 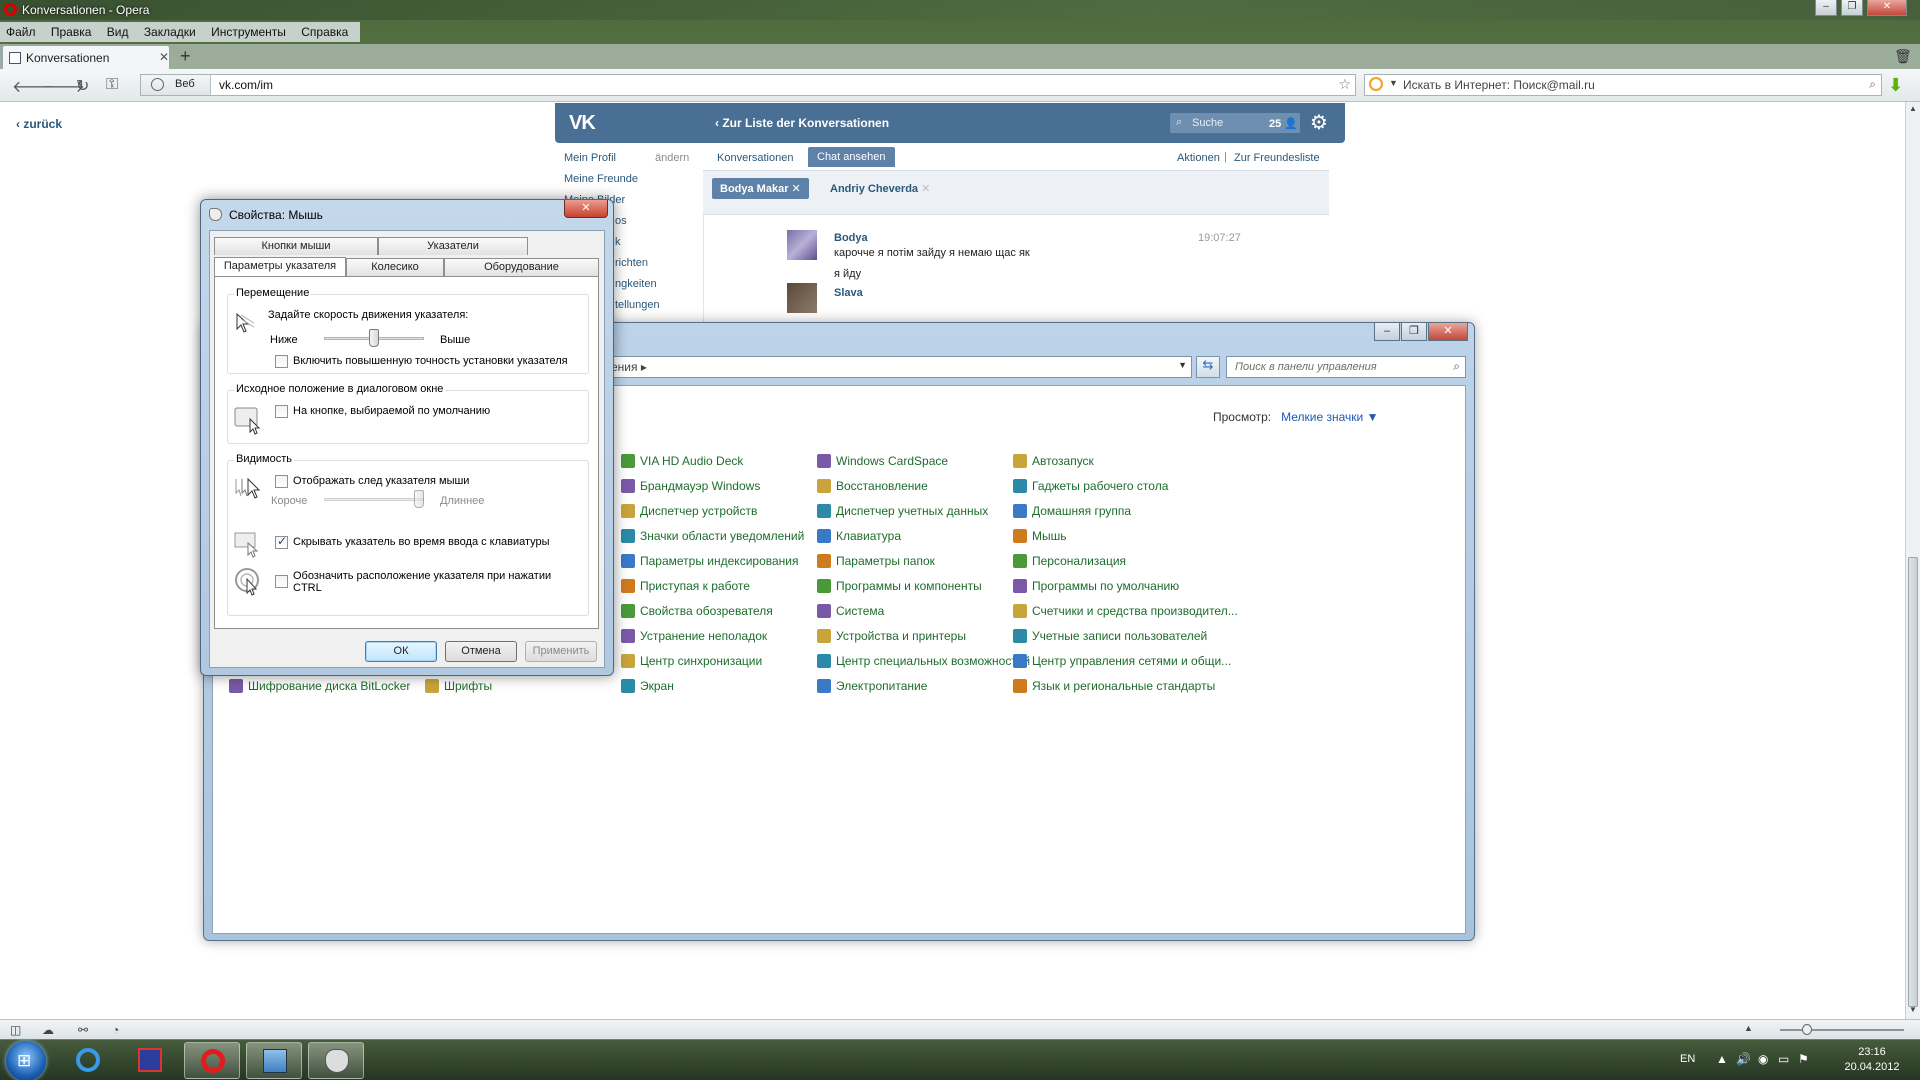 I want to click on address-field: Веб vk.com/im ☆, so click(x=748, y=85).